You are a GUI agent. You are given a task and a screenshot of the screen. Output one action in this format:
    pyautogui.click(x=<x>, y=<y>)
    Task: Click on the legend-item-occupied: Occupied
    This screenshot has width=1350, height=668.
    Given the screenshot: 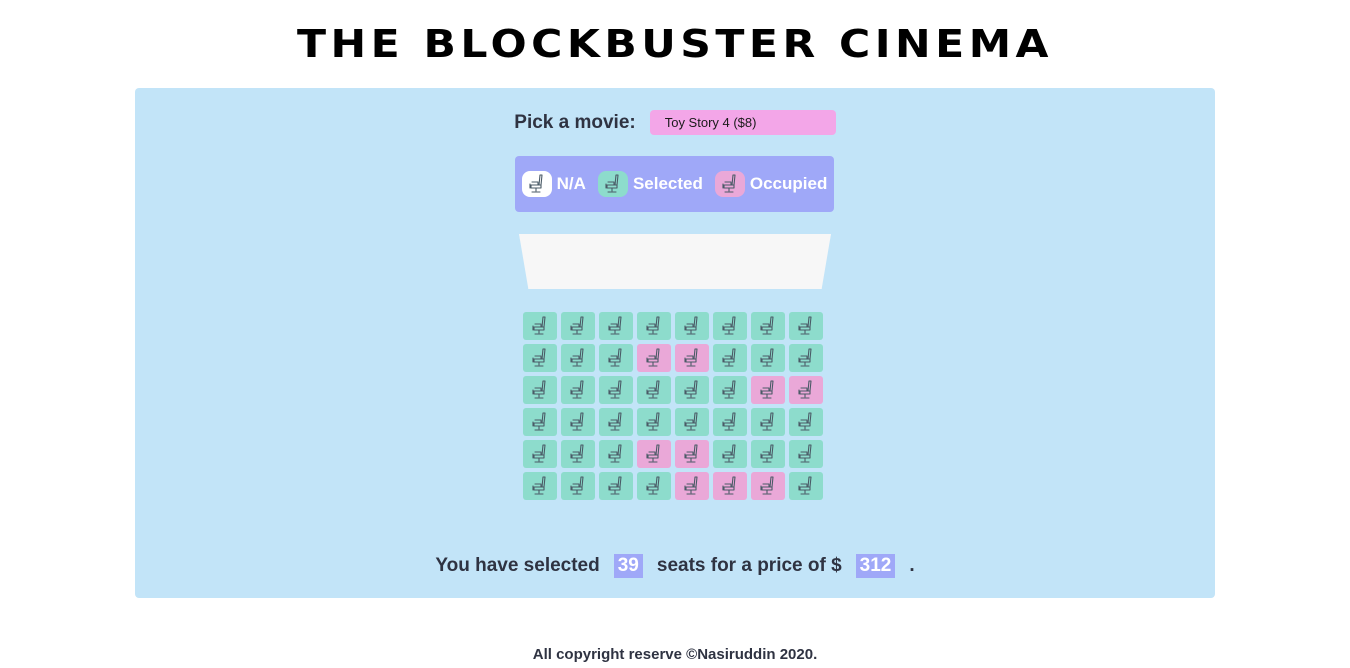 What is the action you would take?
    pyautogui.click(x=771, y=184)
    